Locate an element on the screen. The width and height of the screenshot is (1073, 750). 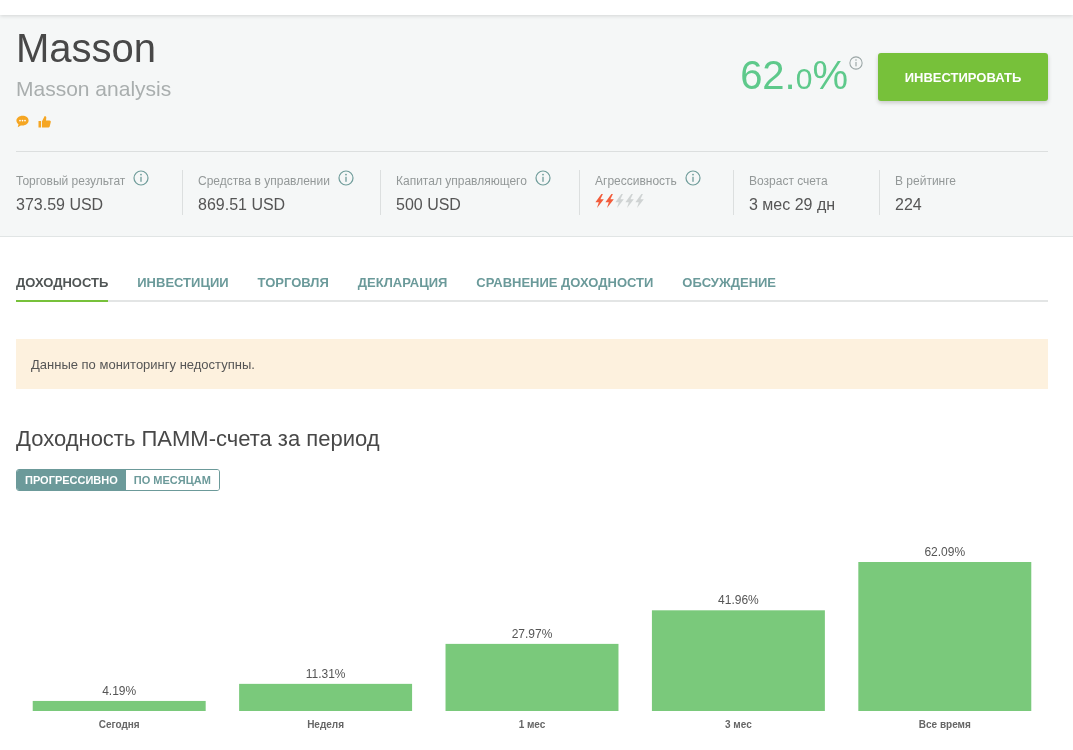
tab: ДОХОДНОСТЬ is located at coordinates (62, 288).